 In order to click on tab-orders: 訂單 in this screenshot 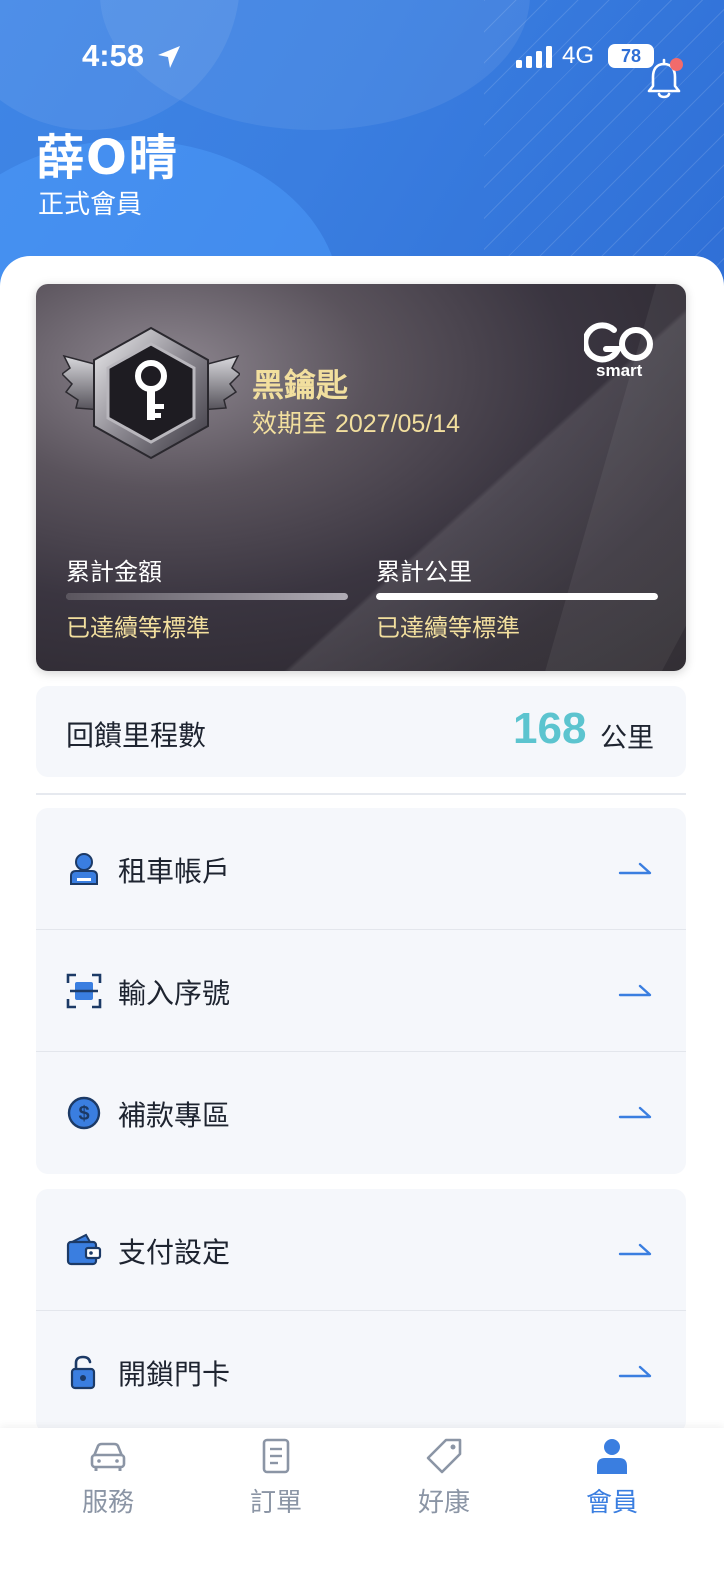, I will do `click(276, 1477)`.